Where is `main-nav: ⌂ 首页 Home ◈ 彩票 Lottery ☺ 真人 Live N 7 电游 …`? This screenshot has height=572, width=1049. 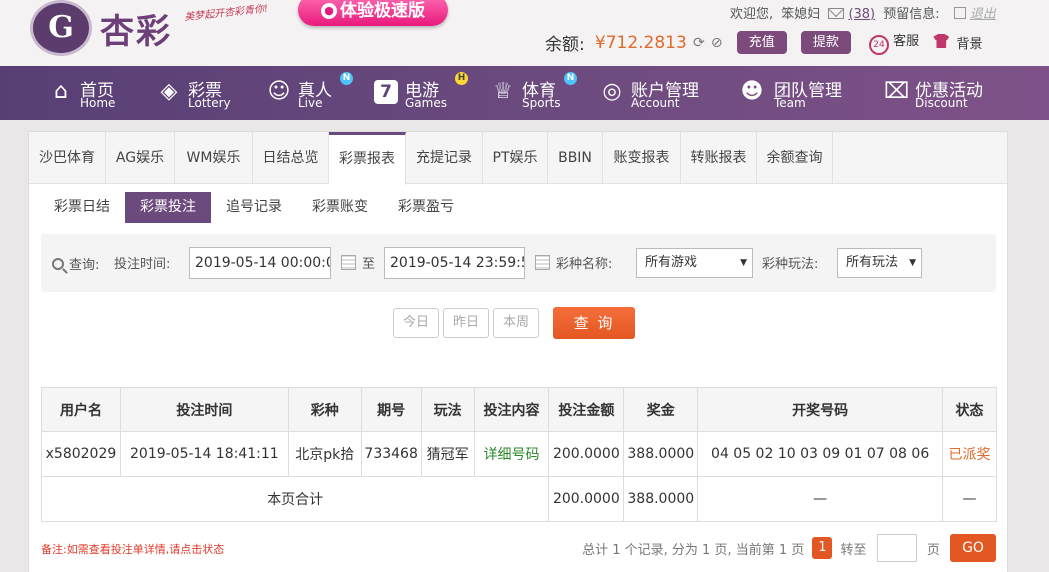 main-nav: ⌂ 首页 Home ◈ 彩票 Lottery ☺ 真人 Live N 7 电游 … is located at coordinates (524, 93).